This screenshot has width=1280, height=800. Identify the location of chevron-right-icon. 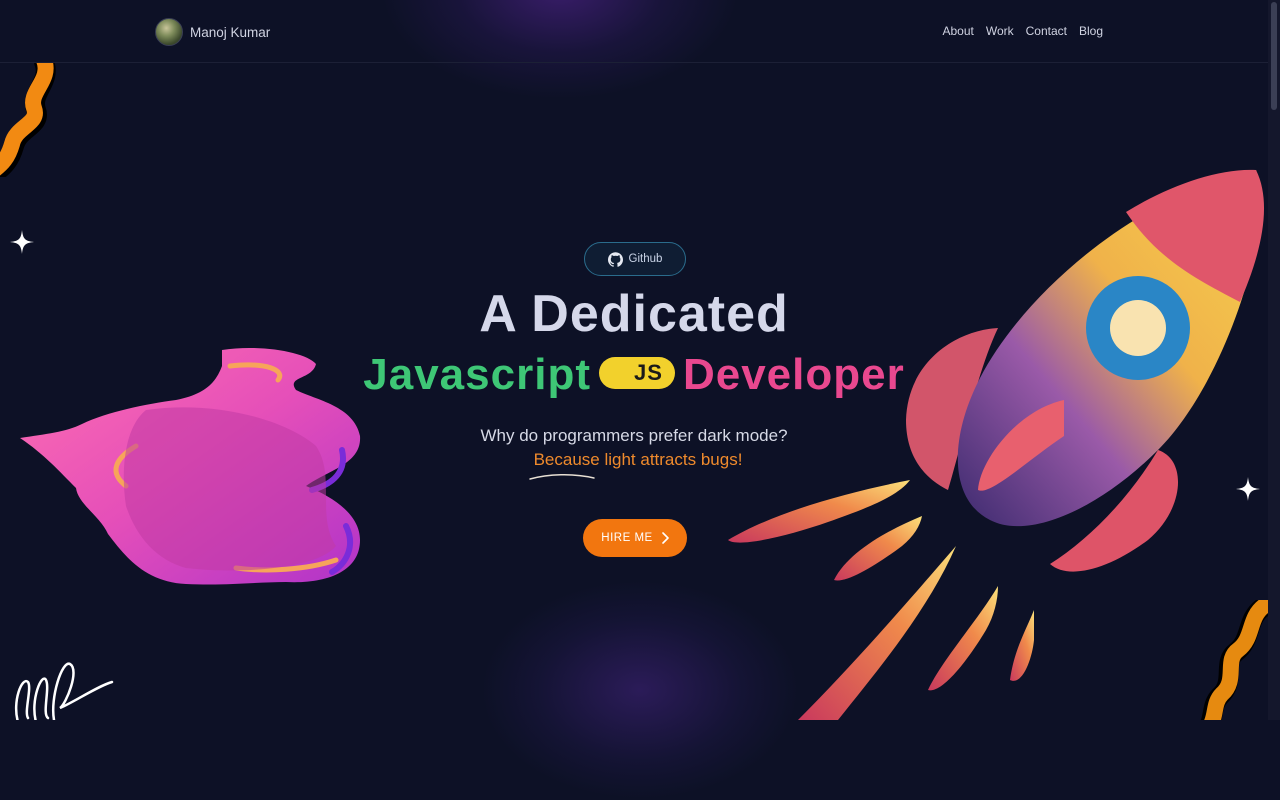
(665, 538).